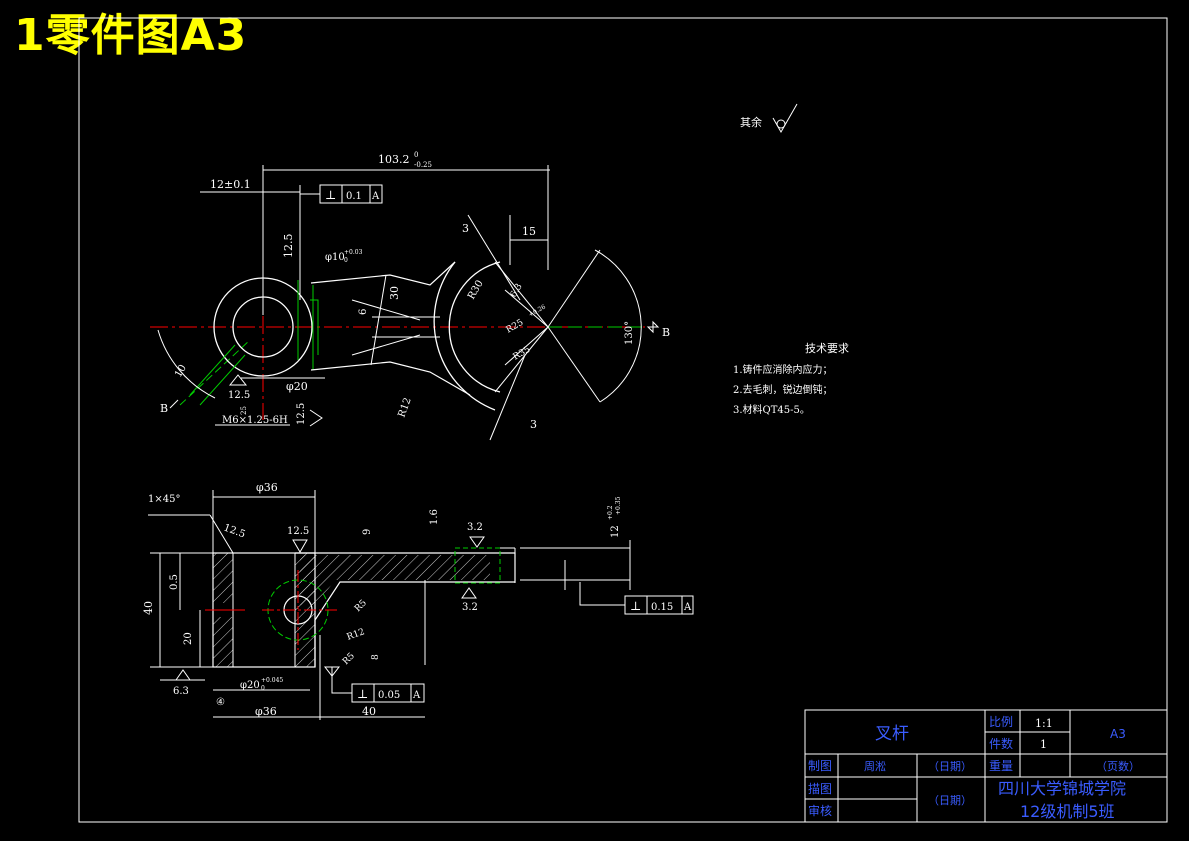 The height and width of the screenshot is (841, 1189). I want to click on dim-12.5-top: 12.5, so click(288, 246).